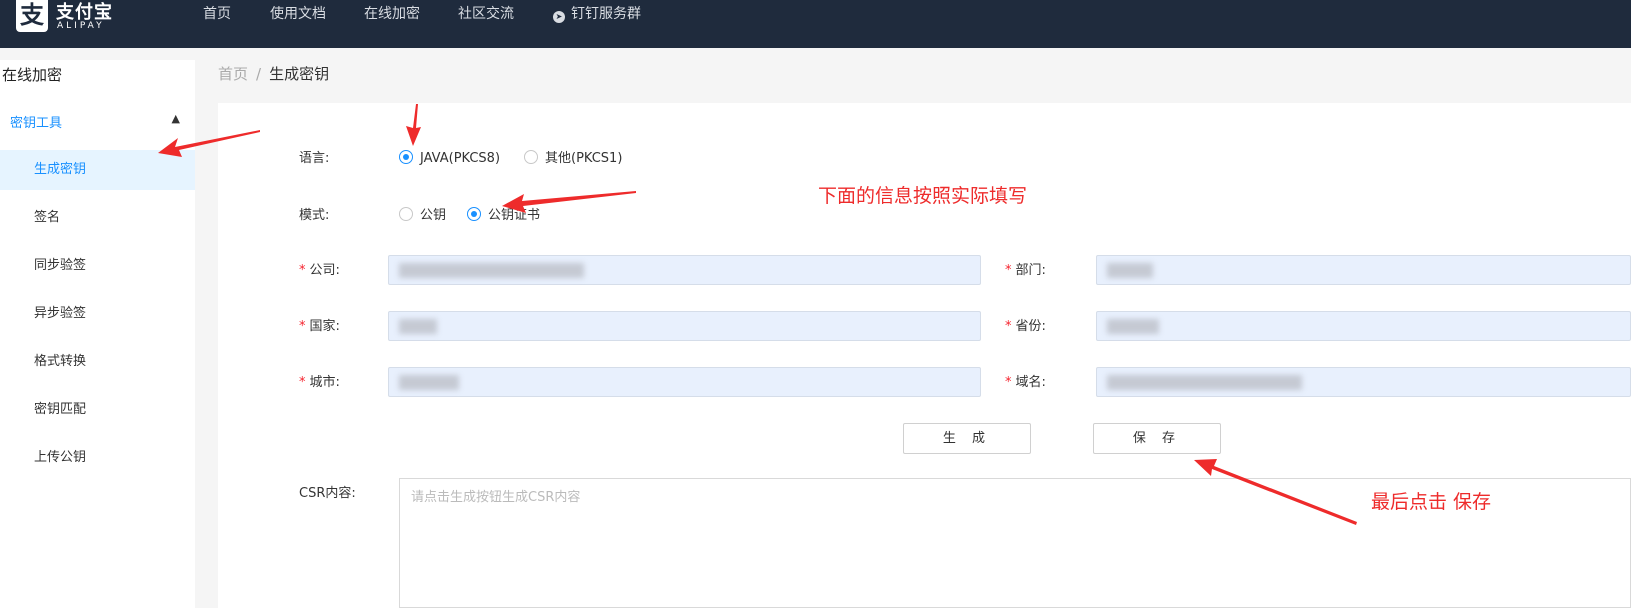 This screenshot has width=1631, height=608. Describe the element at coordinates (1363, 382) in the screenshot. I see `domain-input` at that location.